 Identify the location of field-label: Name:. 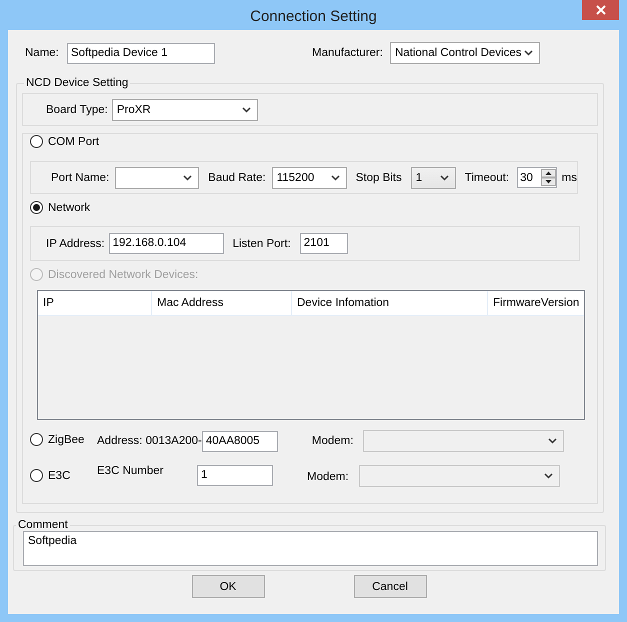
(42, 53).